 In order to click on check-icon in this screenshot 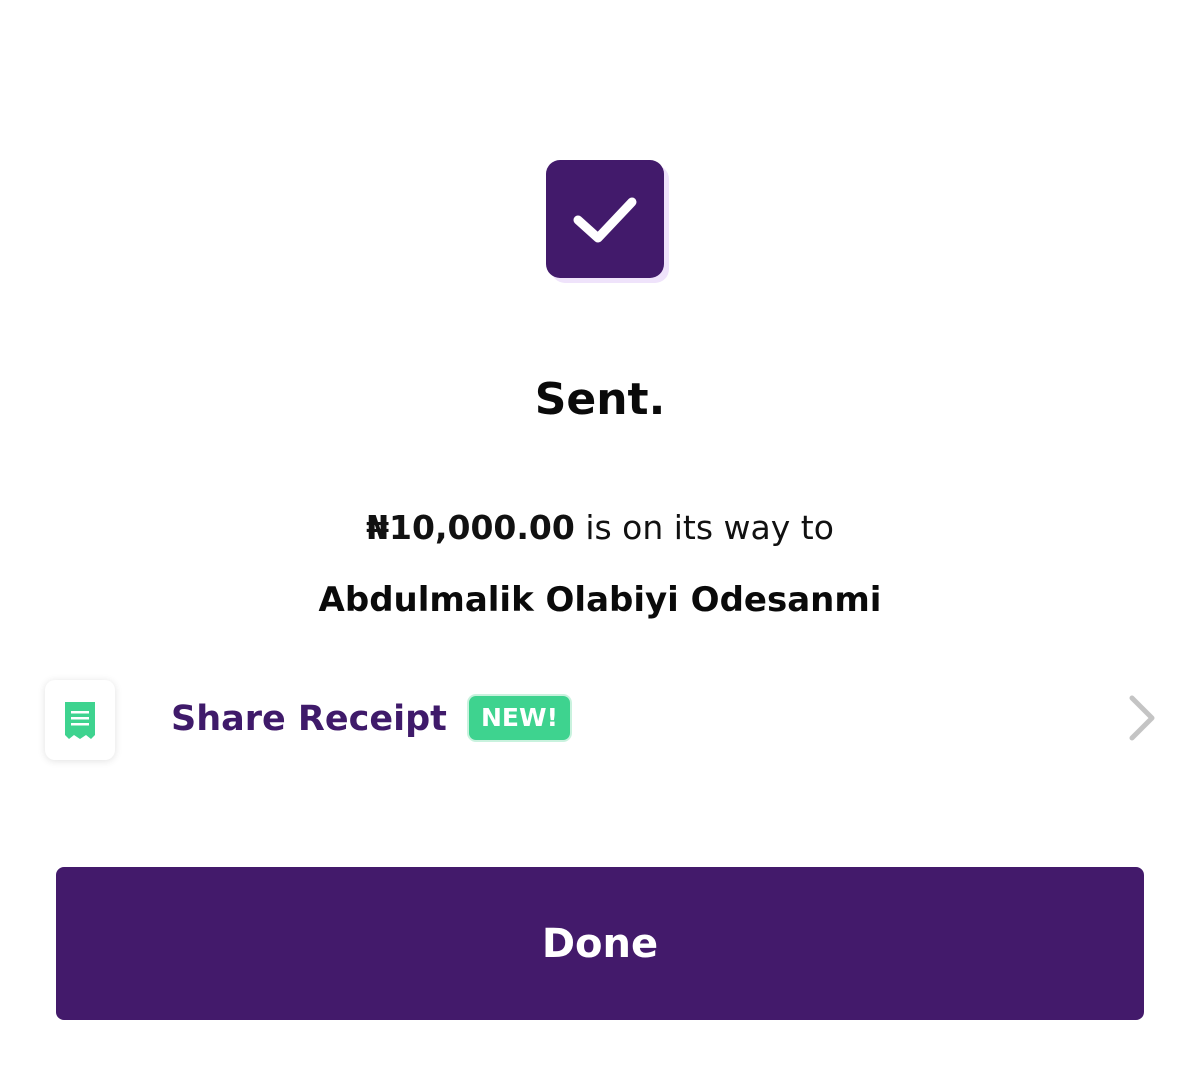, I will do `click(605, 219)`.